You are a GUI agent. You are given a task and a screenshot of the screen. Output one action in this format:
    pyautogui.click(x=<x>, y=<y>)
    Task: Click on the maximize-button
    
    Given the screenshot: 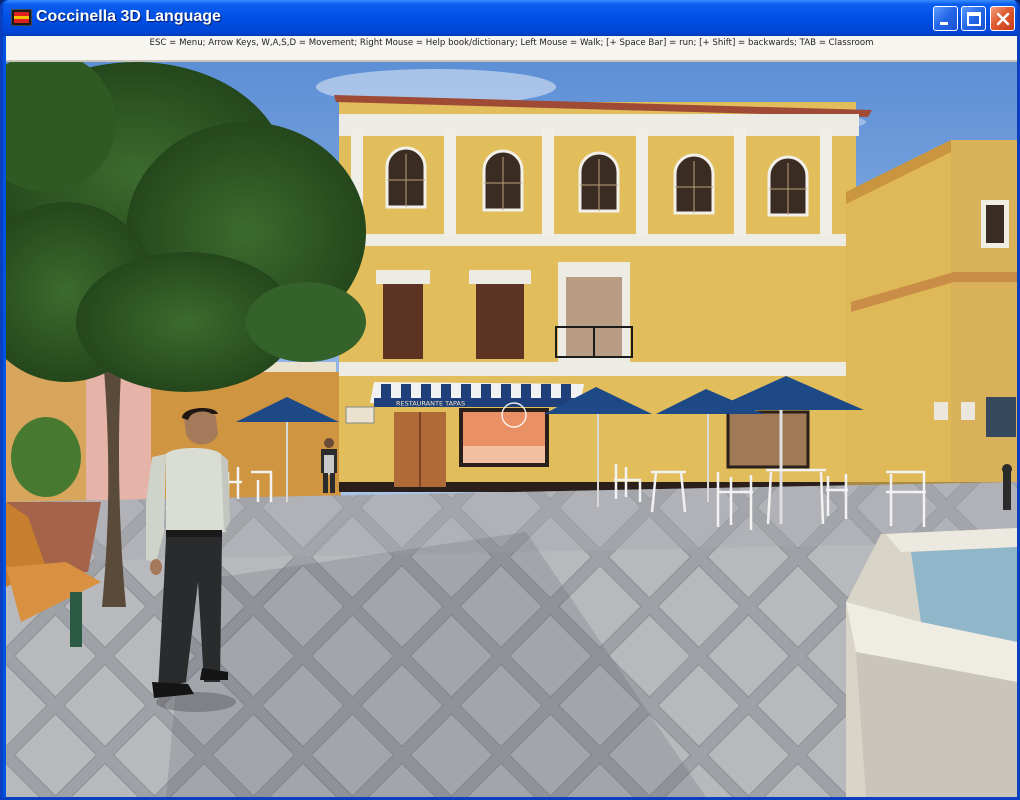 What is the action you would take?
    pyautogui.click(x=973, y=18)
    